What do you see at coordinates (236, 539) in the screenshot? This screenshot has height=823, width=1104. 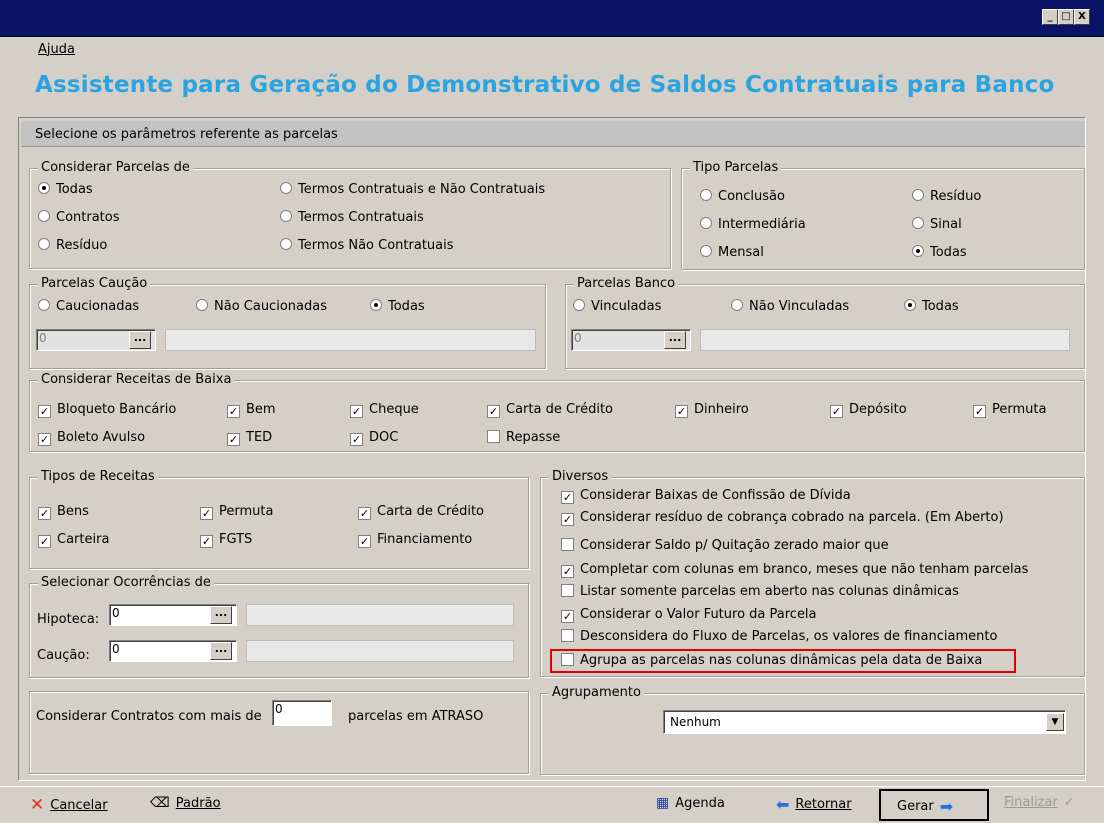 I see `checkbox-label: FGTS` at bounding box center [236, 539].